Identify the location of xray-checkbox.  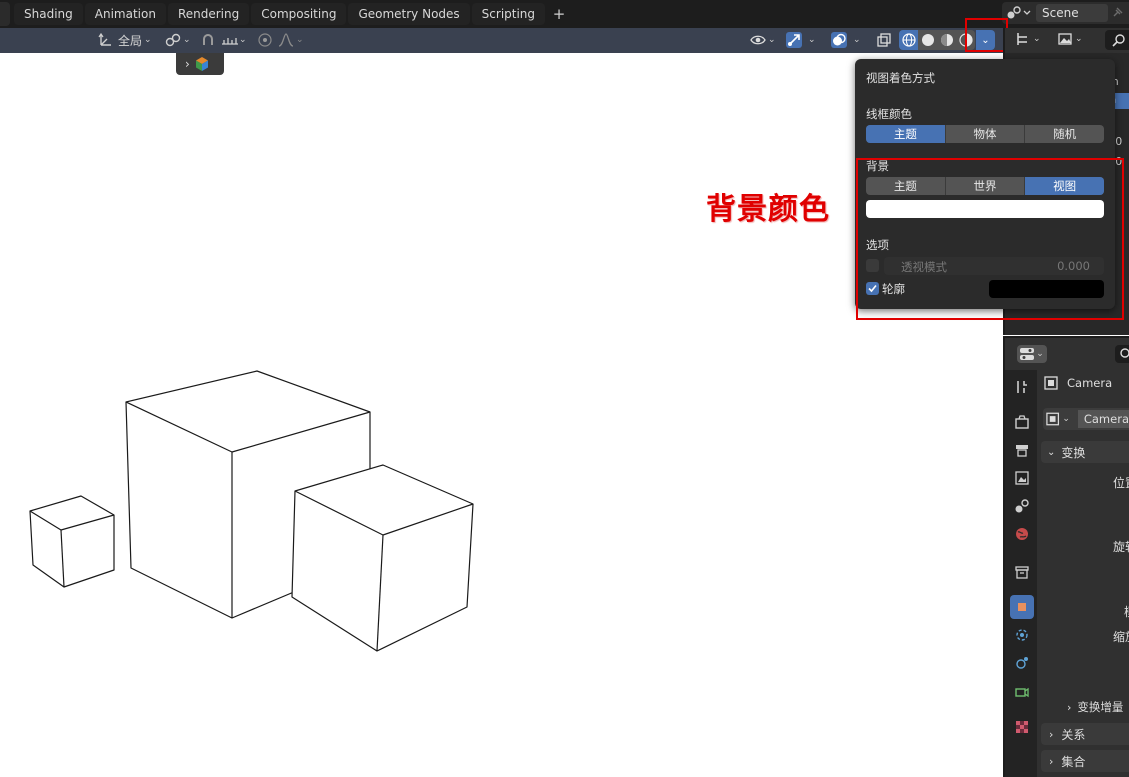
(872, 265).